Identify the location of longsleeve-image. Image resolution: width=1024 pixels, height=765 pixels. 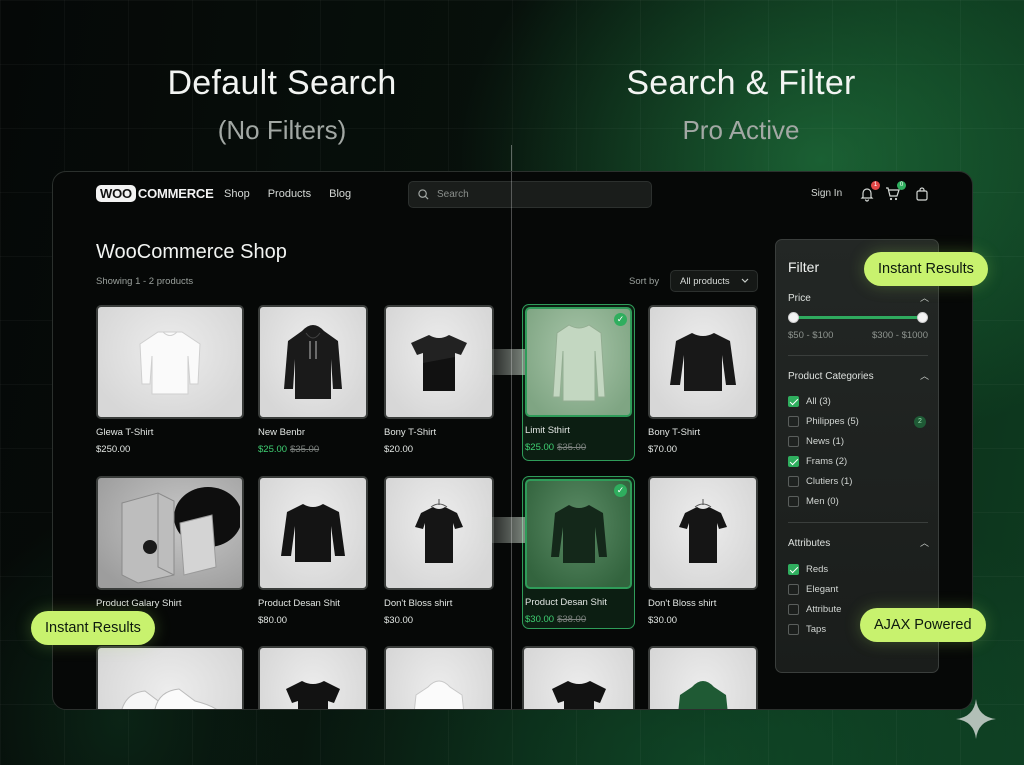
(578, 363).